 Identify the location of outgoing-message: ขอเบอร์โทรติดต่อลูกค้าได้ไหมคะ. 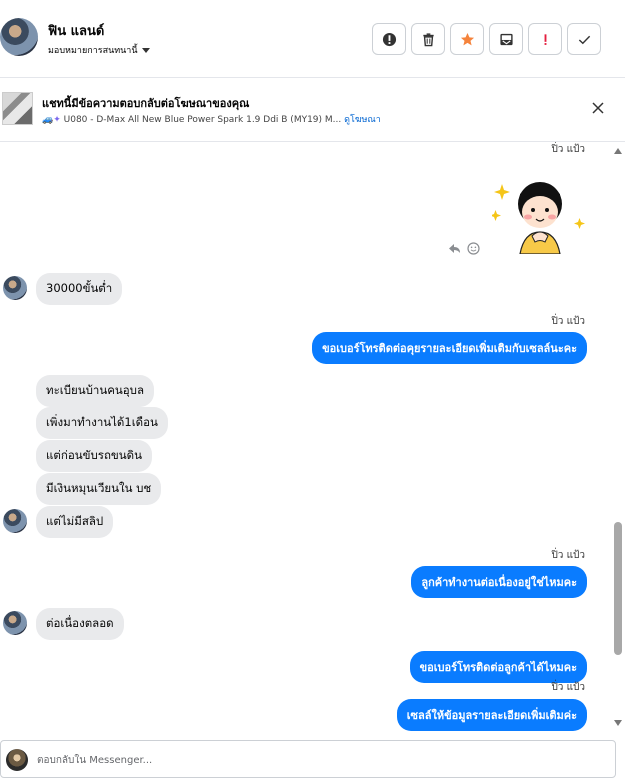
(498, 667).